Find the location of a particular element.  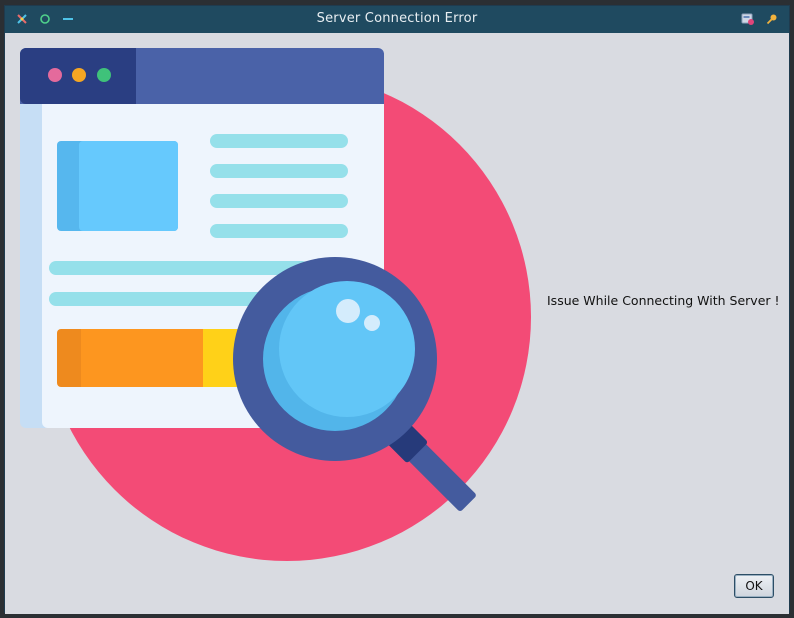

window-dot-yellow is located at coordinates (79, 75).